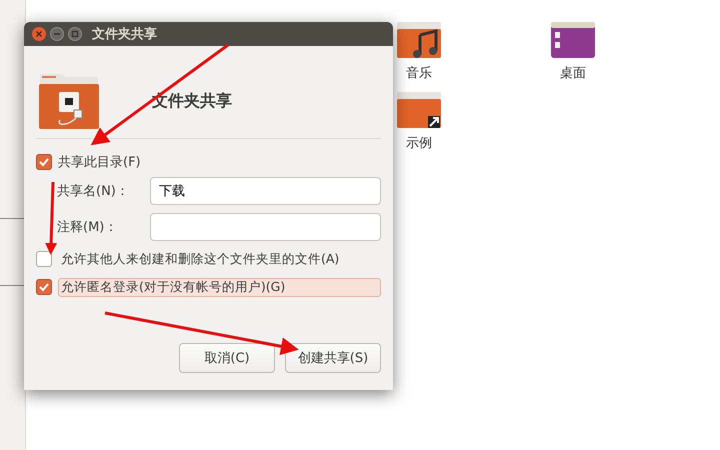 This screenshot has width=720, height=450. What do you see at coordinates (208, 162) in the screenshot?
I see `share-checkbox: 共享此目录(F)` at bounding box center [208, 162].